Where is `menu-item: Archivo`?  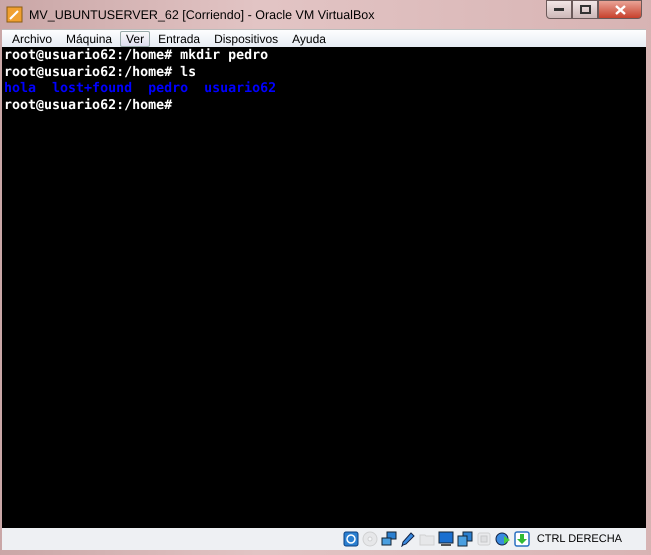
menu-item: Archivo is located at coordinates (32, 38).